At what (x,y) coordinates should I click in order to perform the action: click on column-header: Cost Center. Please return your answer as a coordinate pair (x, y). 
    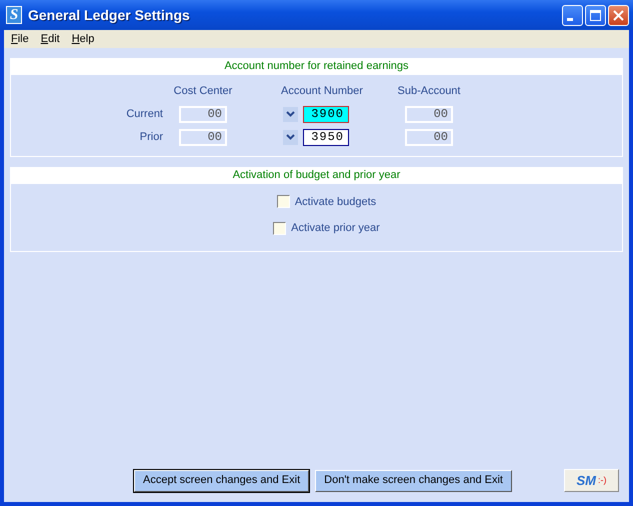
    Looking at the image, I should click on (203, 91).